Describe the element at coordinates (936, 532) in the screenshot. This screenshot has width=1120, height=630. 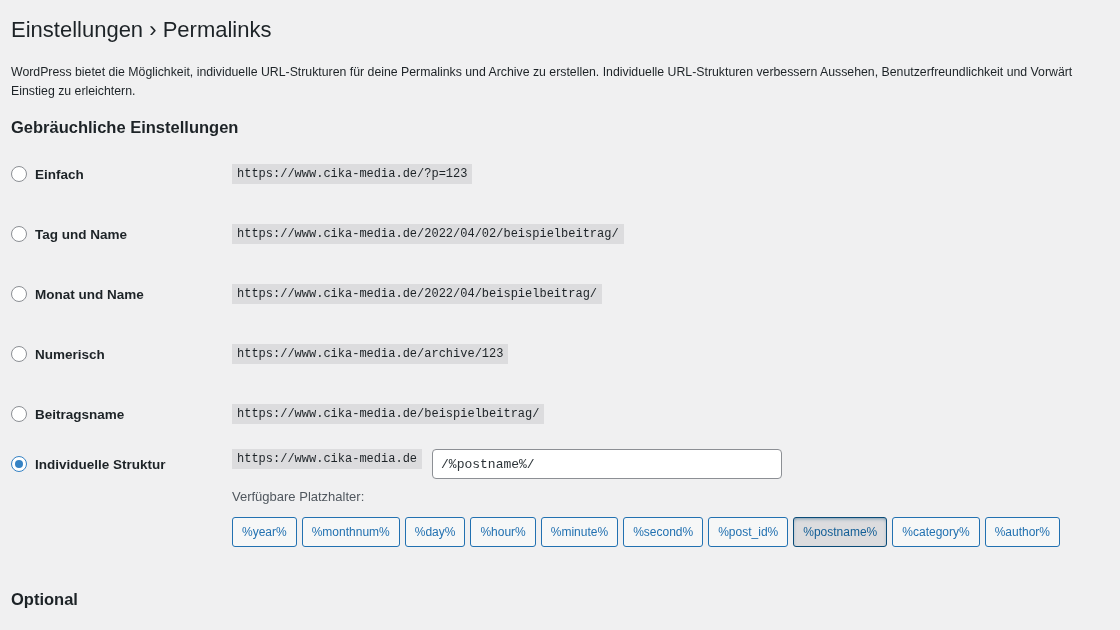
I see `placeholder-button: %category%` at that location.